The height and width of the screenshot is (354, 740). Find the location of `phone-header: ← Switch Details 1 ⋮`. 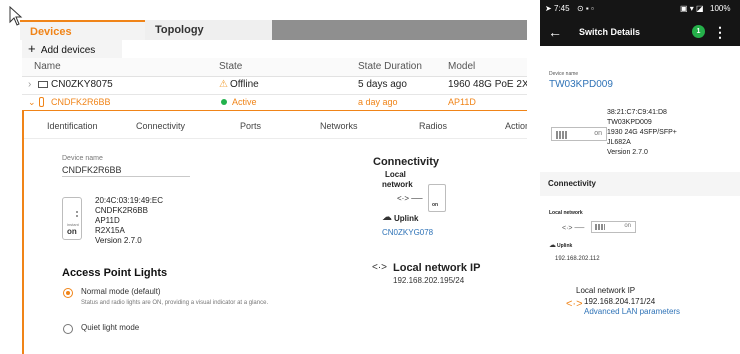

phone-header: ← Switch Details 1 ⋮ is located at coordinates (640, 32).